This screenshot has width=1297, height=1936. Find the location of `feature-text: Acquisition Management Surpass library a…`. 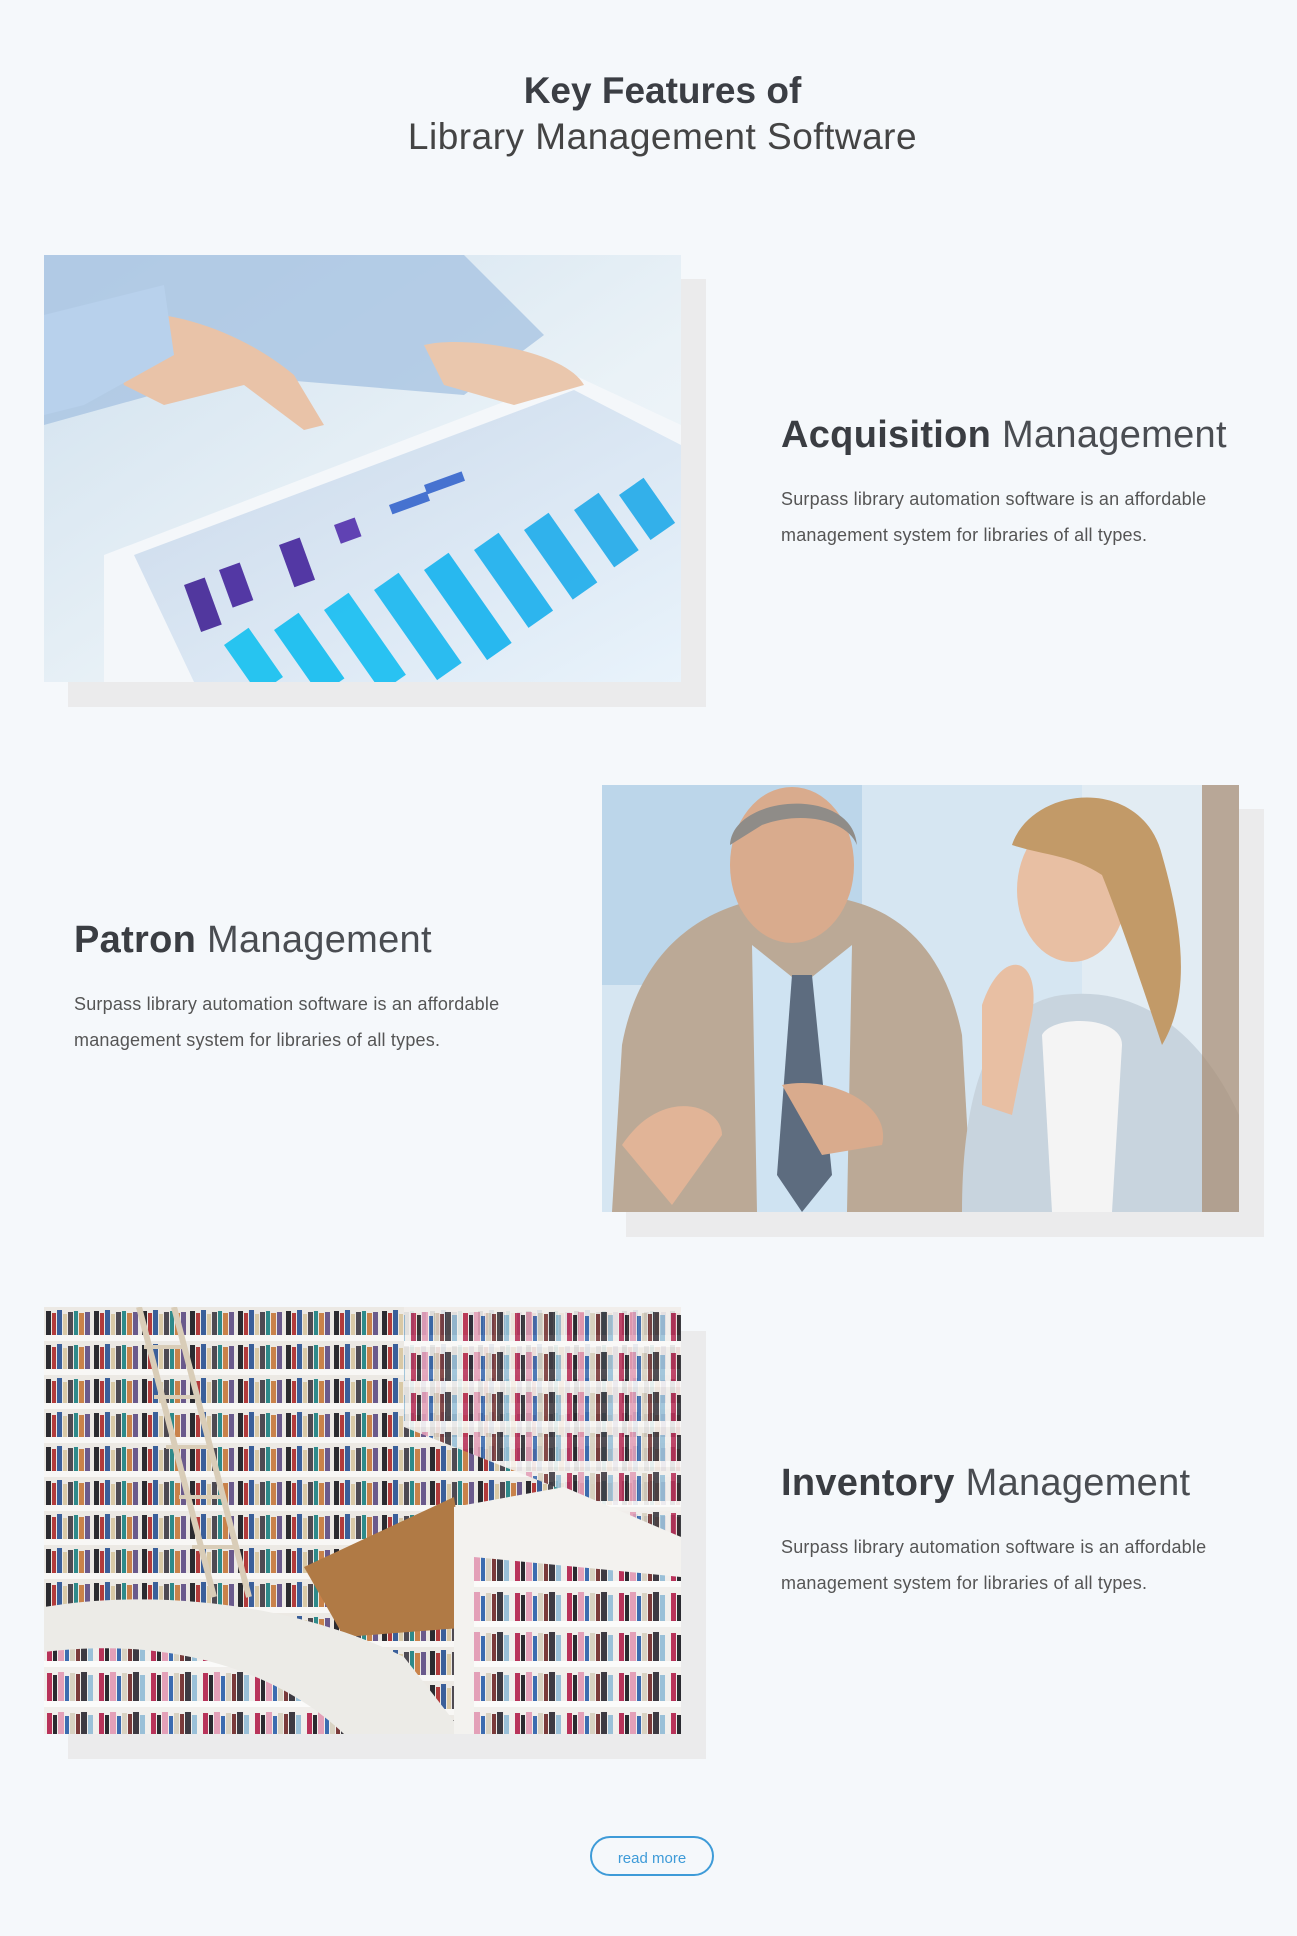

feature-text: Acquisition Management Surpass library a… is located at coordinates (1016, 483).